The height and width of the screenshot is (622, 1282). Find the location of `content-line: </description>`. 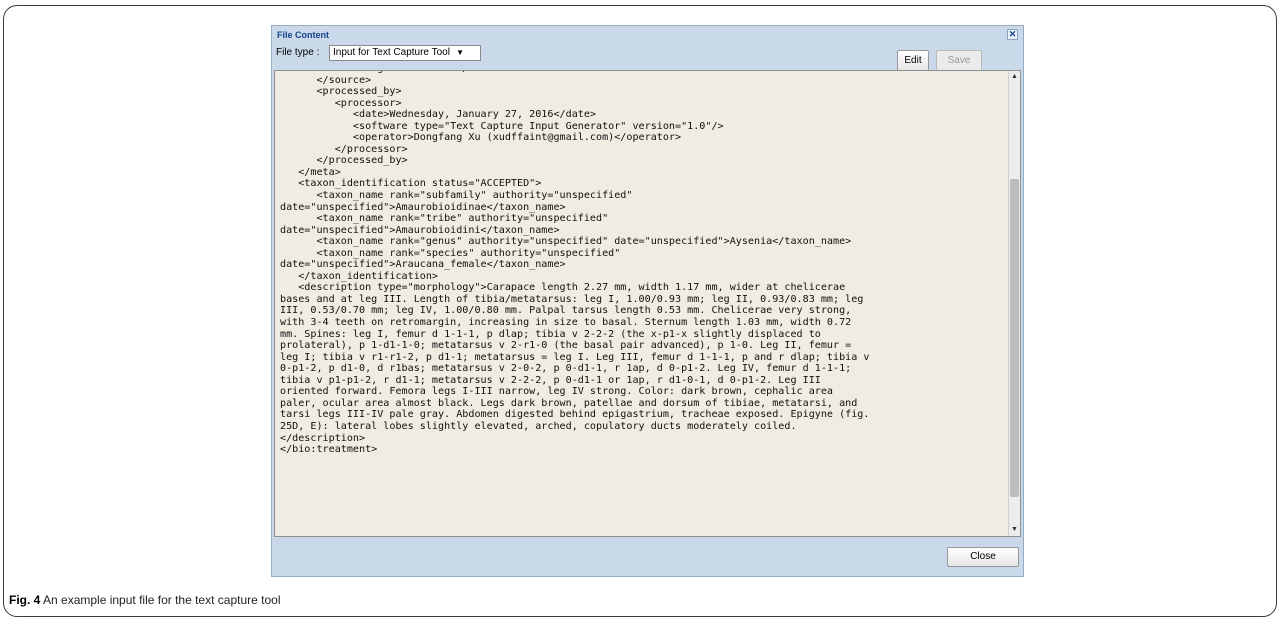

content-line: </description> is located at coordinates (323, 438).